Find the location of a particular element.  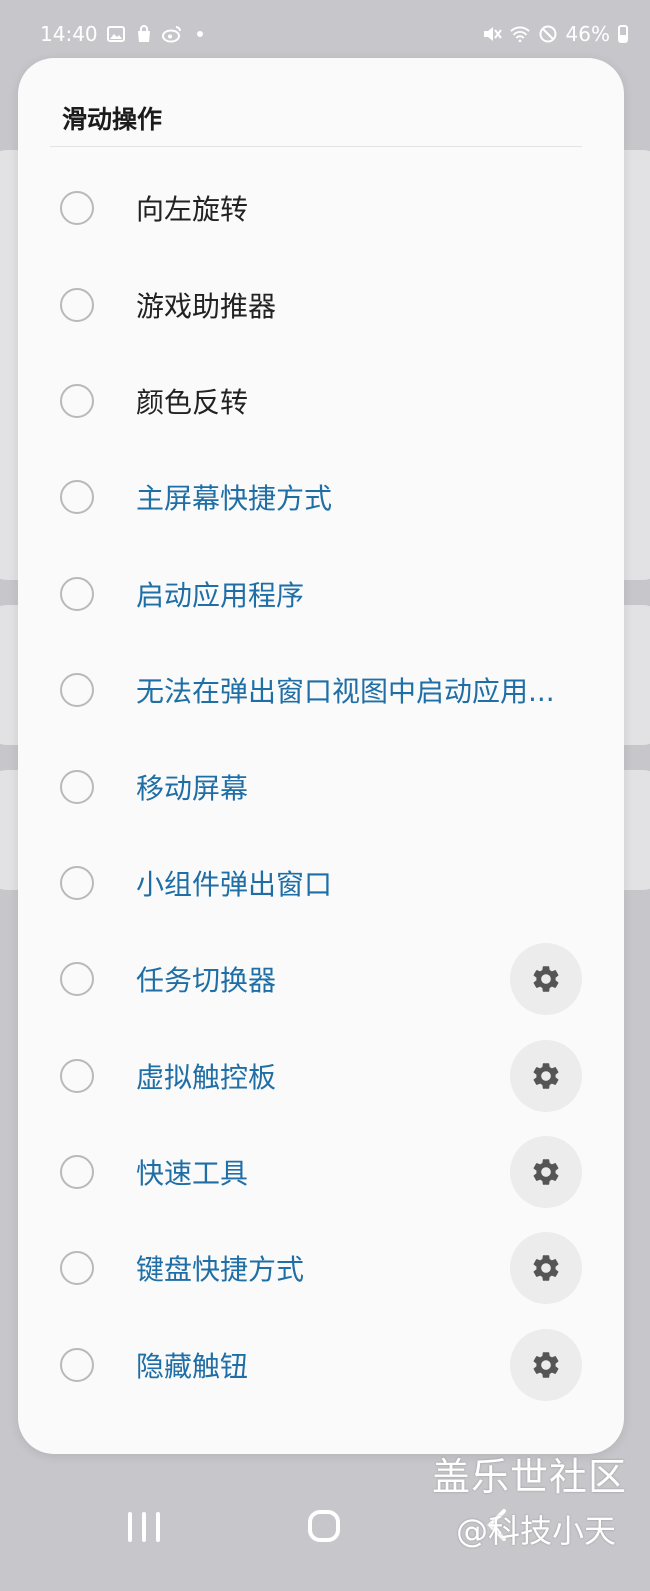

battery-icon is located at coordinates (623, 34).